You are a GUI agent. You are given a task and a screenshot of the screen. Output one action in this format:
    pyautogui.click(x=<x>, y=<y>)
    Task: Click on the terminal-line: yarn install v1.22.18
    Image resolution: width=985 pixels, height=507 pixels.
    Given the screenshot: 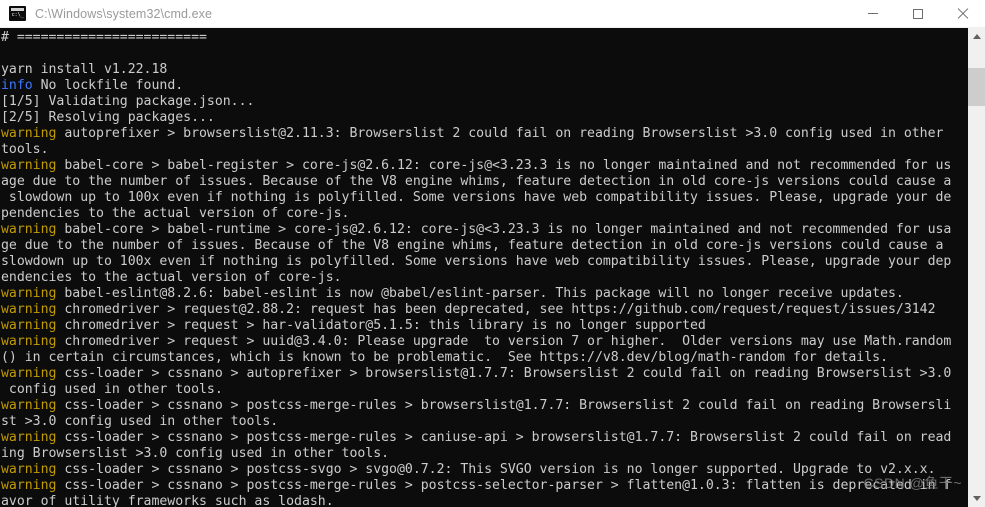 What is the action you would take?
    pyautogui.click(x=484, y=70)
    